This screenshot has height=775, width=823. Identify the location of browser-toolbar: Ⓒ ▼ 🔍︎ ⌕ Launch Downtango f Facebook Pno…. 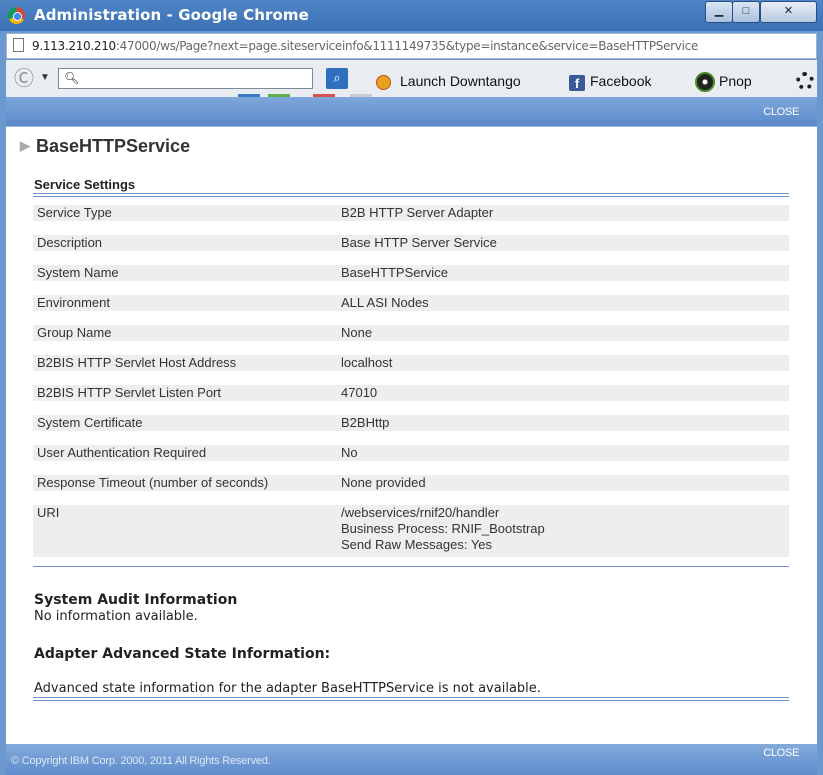
(411, 79).